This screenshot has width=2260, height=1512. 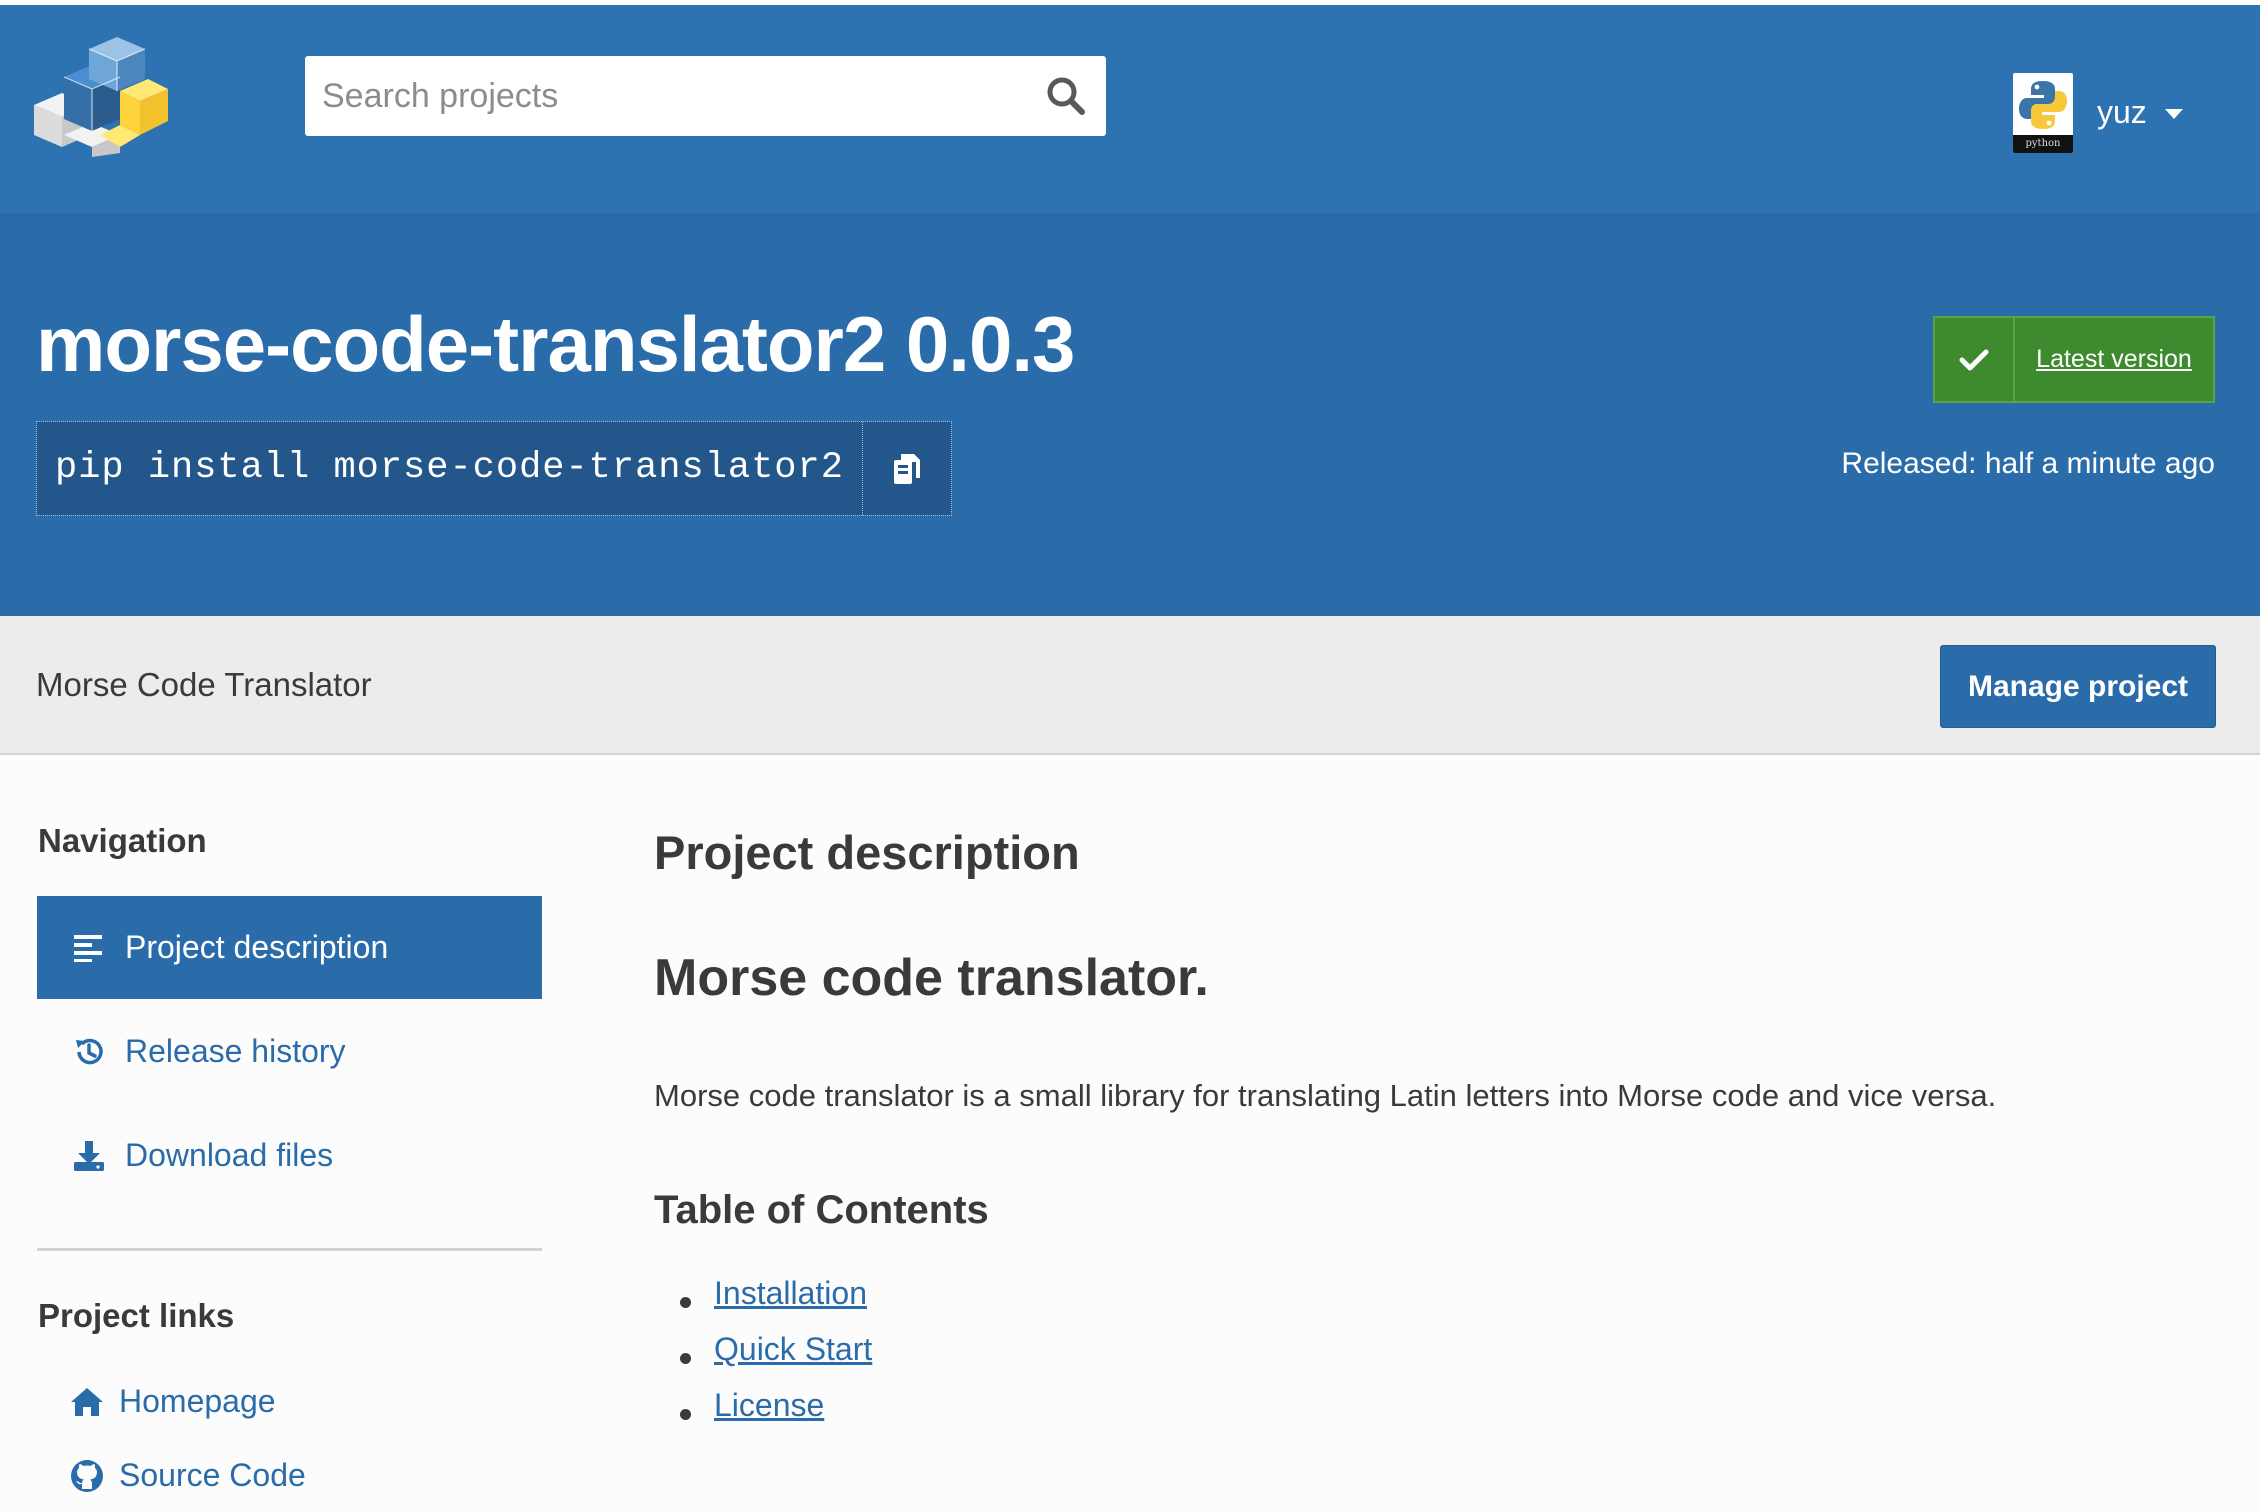 I want to click on link-source-code: Source Code, so click(x=187, y=1475).